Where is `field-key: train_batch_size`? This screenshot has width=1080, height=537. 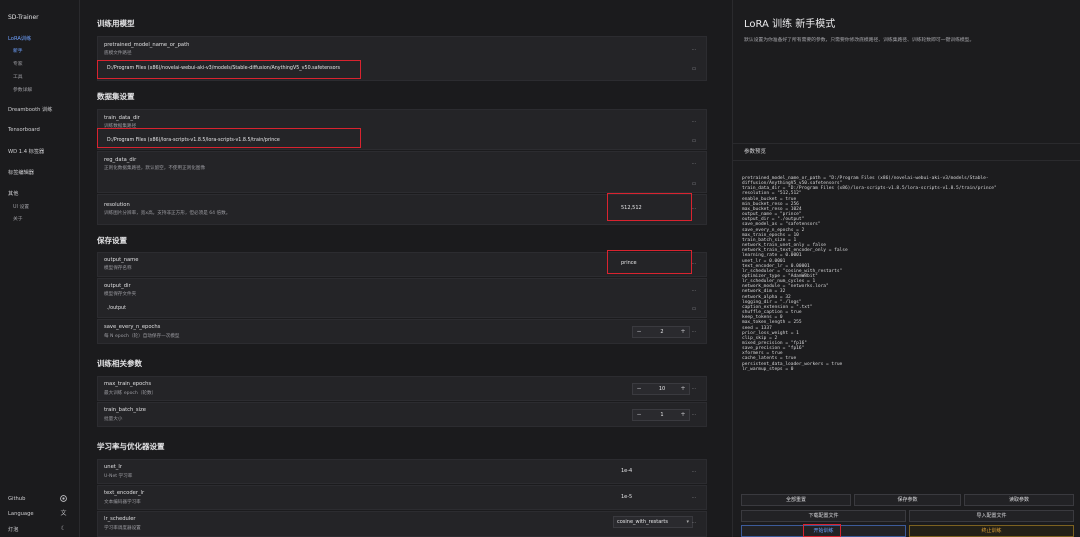 field-key: train_batch_size is located at coordinates (125, 410).